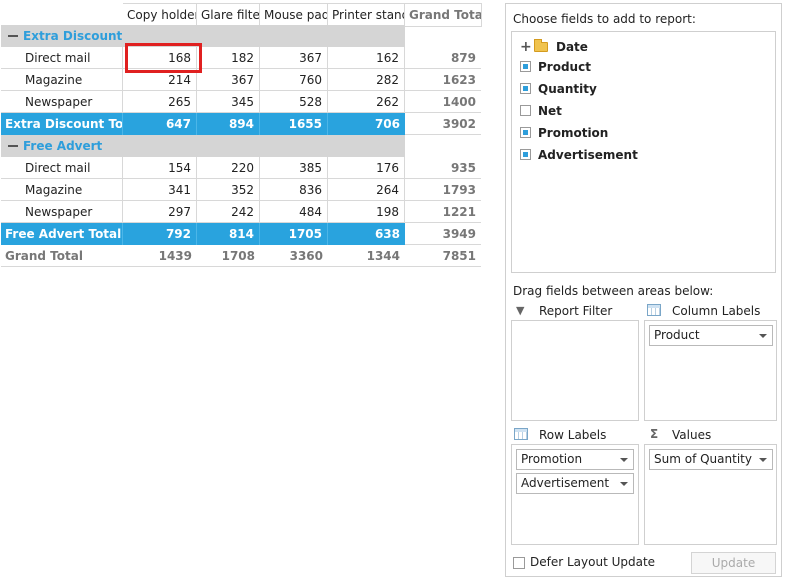 This screenshot has height=579, width=789. I want to click on value-cell: 265, so click(160, 102).